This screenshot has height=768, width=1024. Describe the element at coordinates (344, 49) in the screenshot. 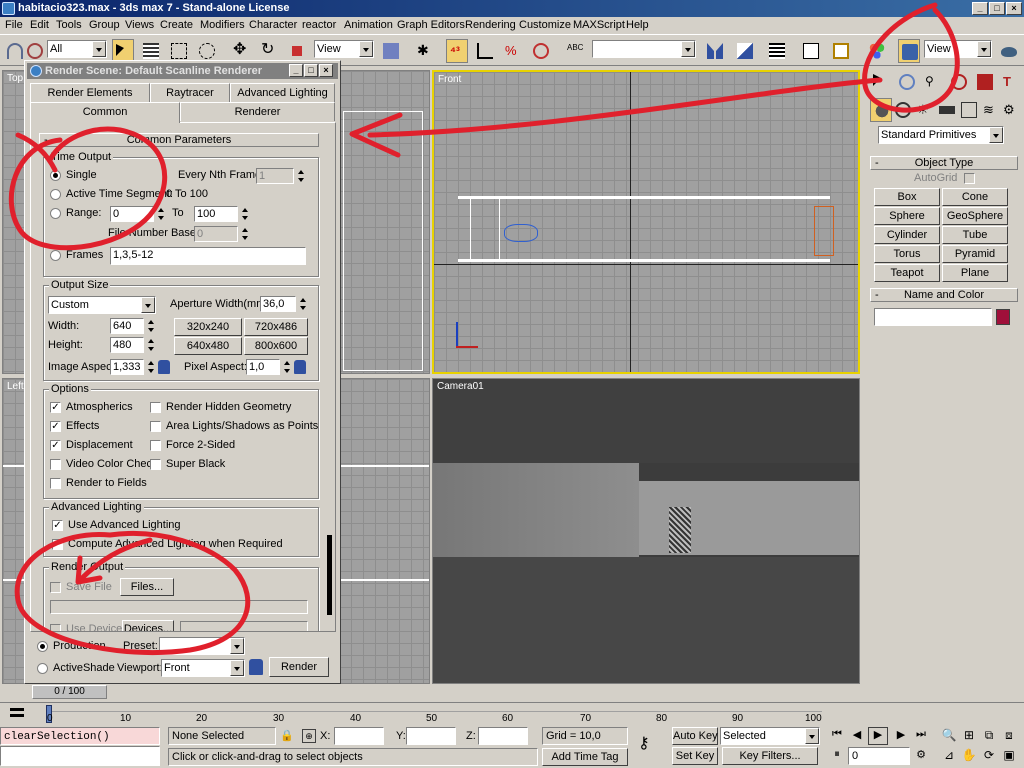

I see `reference-coordinate-dropdown: View` at that location.